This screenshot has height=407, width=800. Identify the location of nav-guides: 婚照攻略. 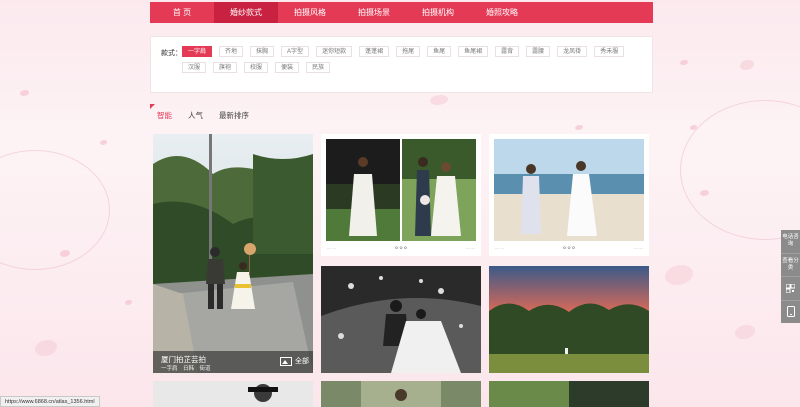
(502, 12).